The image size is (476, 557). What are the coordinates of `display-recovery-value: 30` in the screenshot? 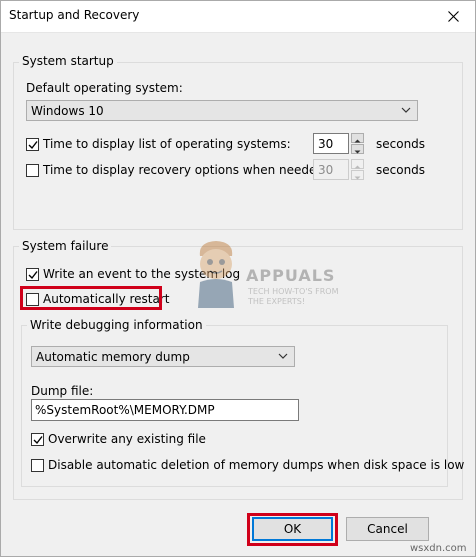 It's located at (331, 169).